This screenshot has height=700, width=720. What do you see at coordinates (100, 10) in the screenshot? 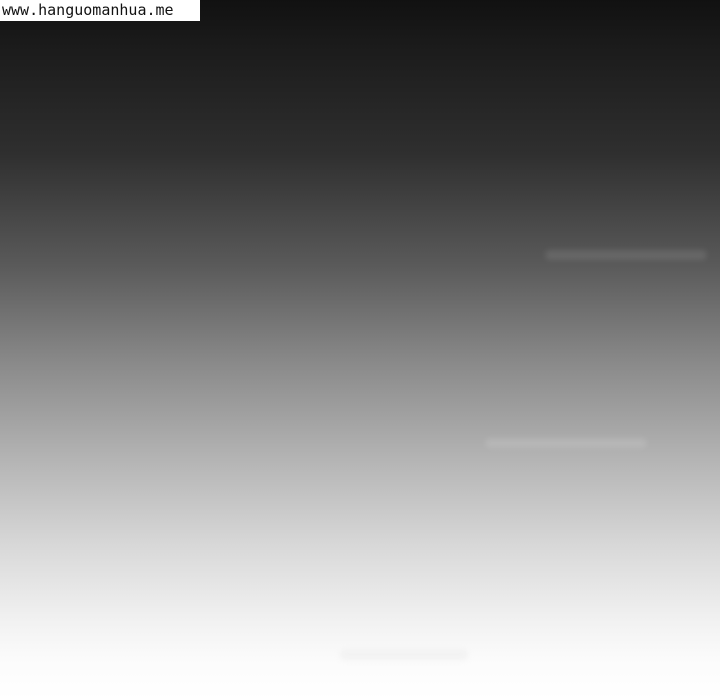
I see `site-watermark: www.hanguomanhua.me` at bounding box center [100, 10].